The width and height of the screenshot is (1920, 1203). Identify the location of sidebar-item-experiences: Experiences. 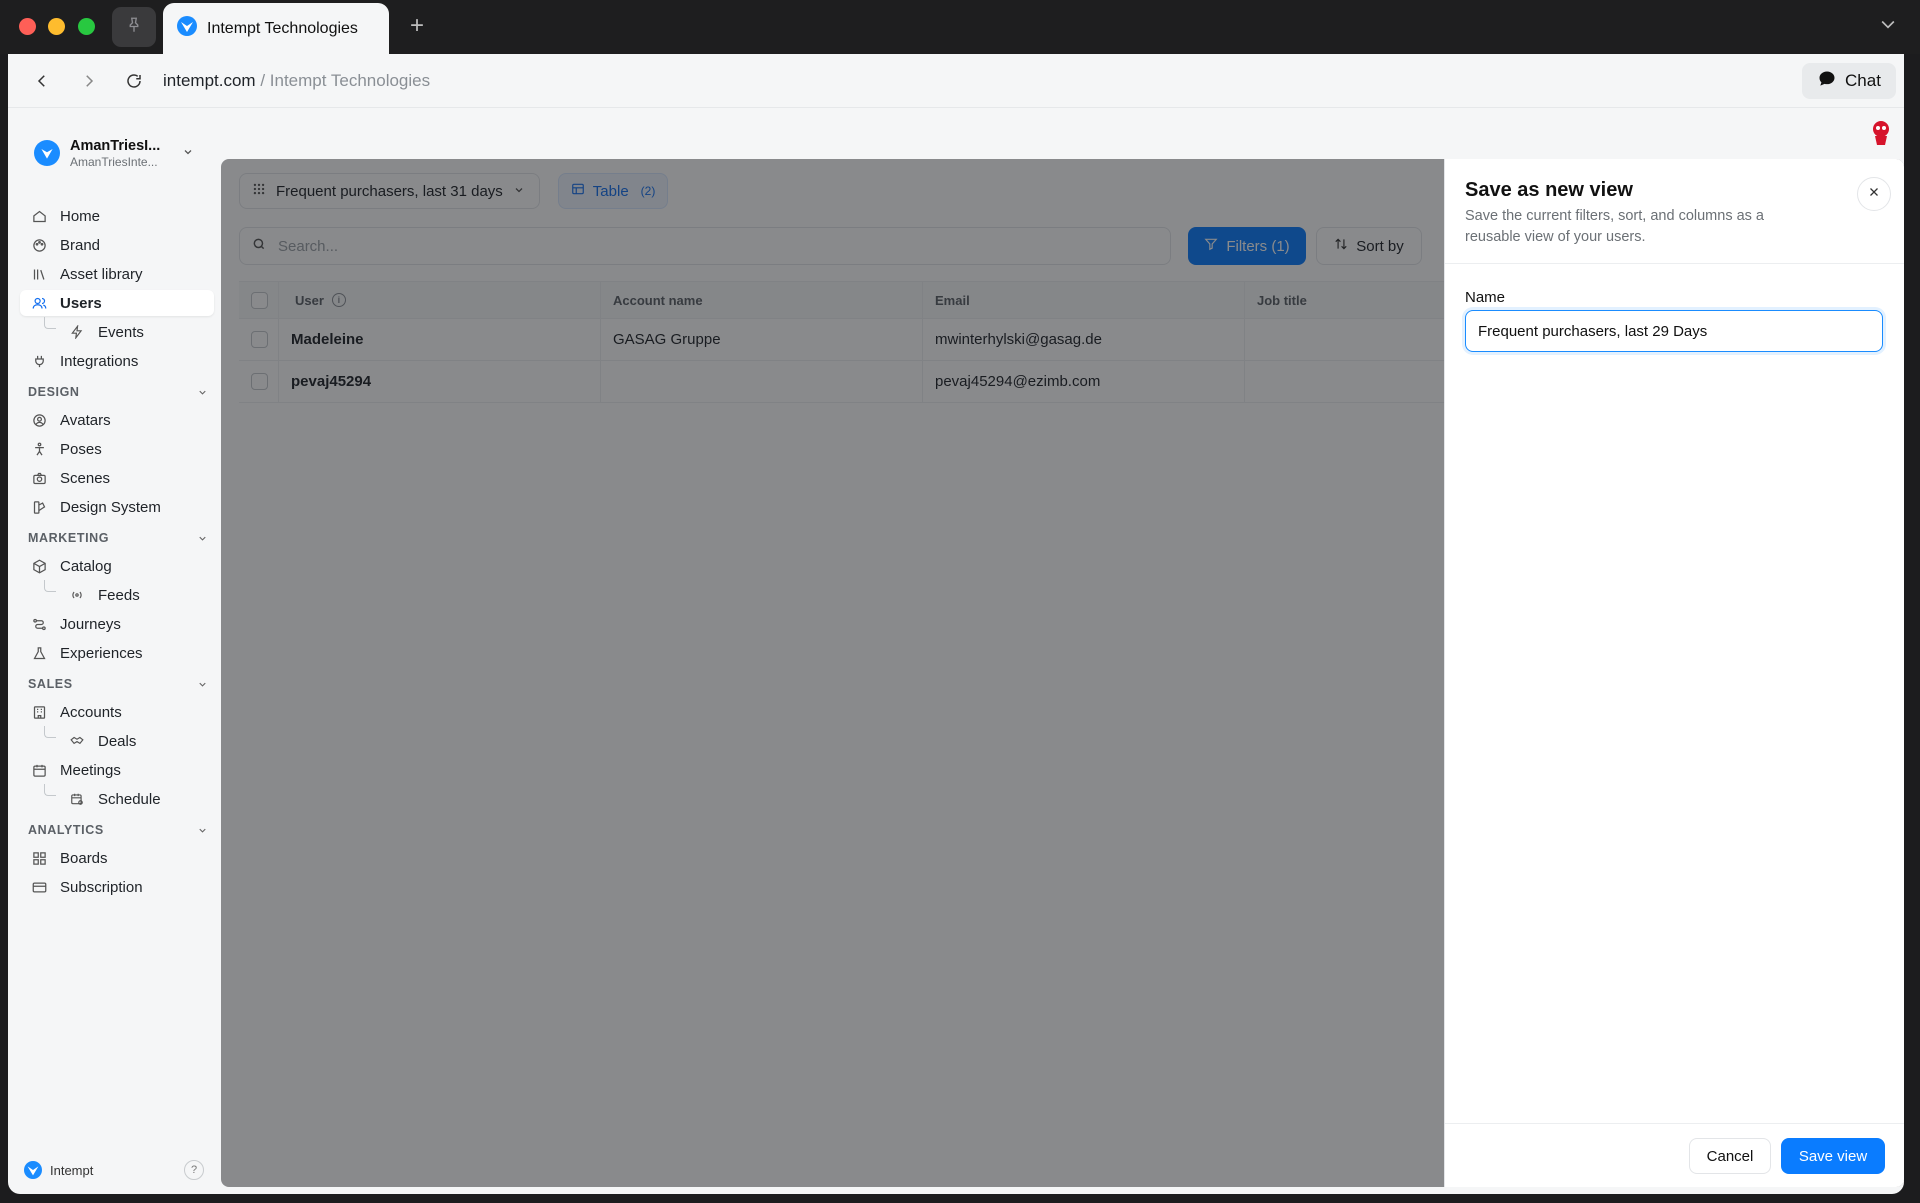
(117, 653).